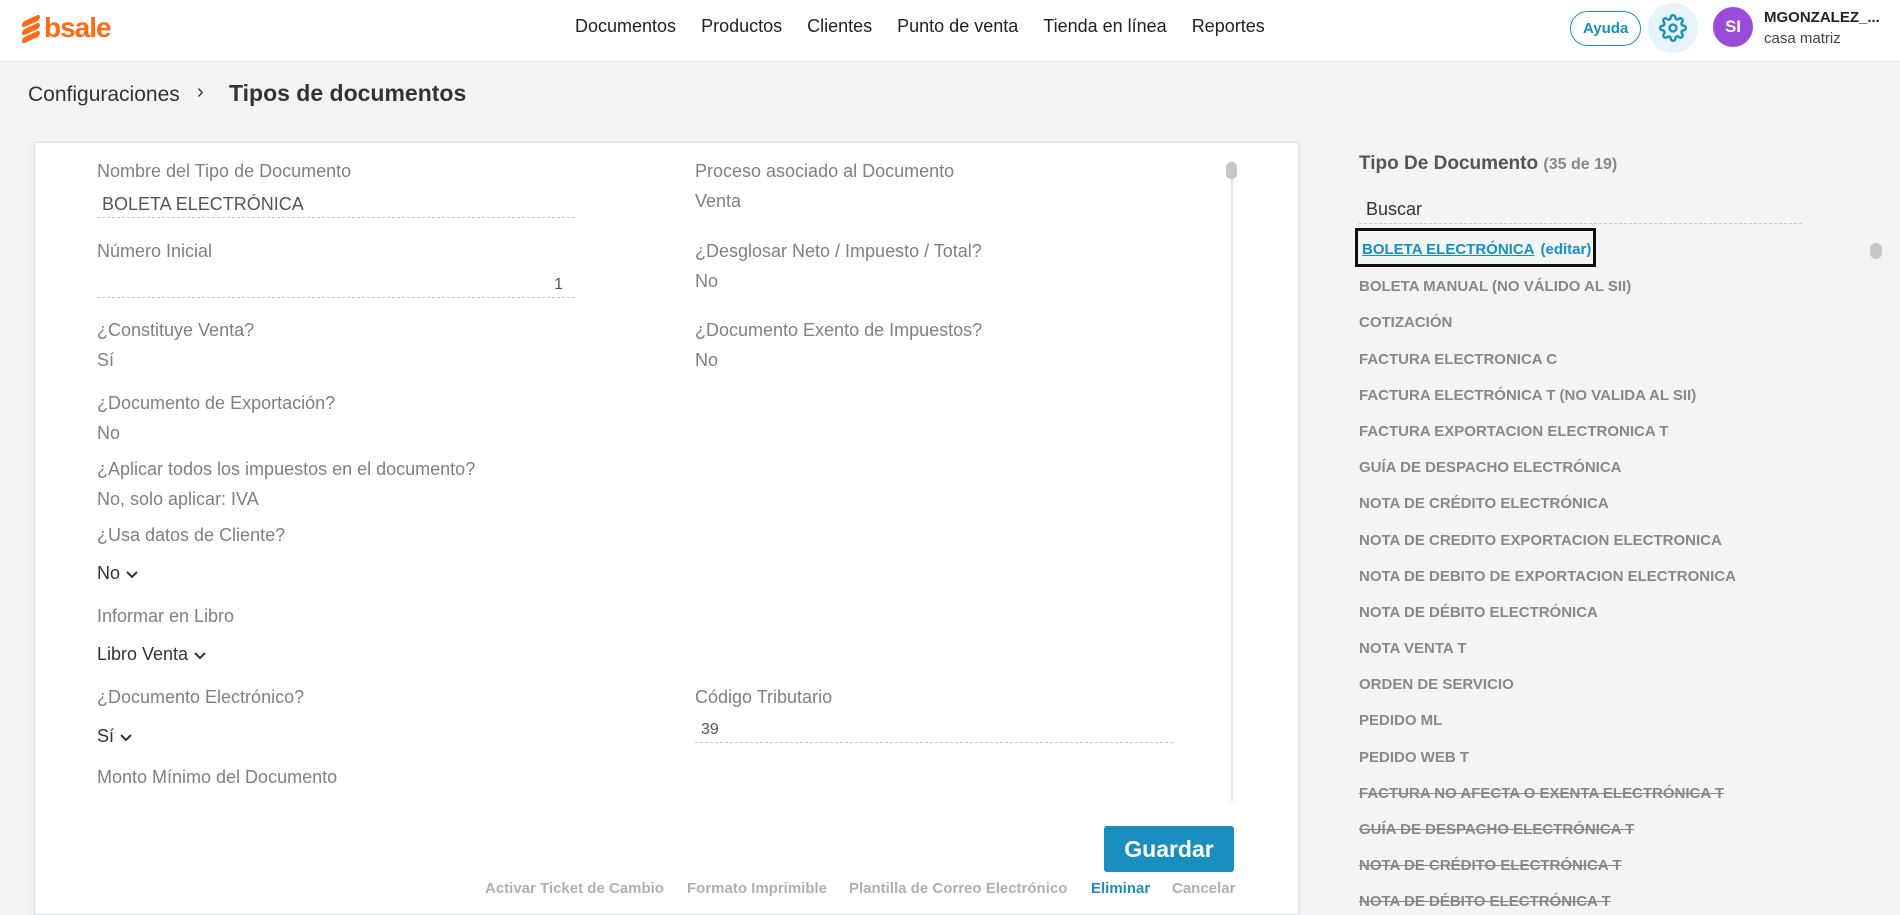  I want to click on export-label: ¿Documento de Exportación?, so click(216, 403).